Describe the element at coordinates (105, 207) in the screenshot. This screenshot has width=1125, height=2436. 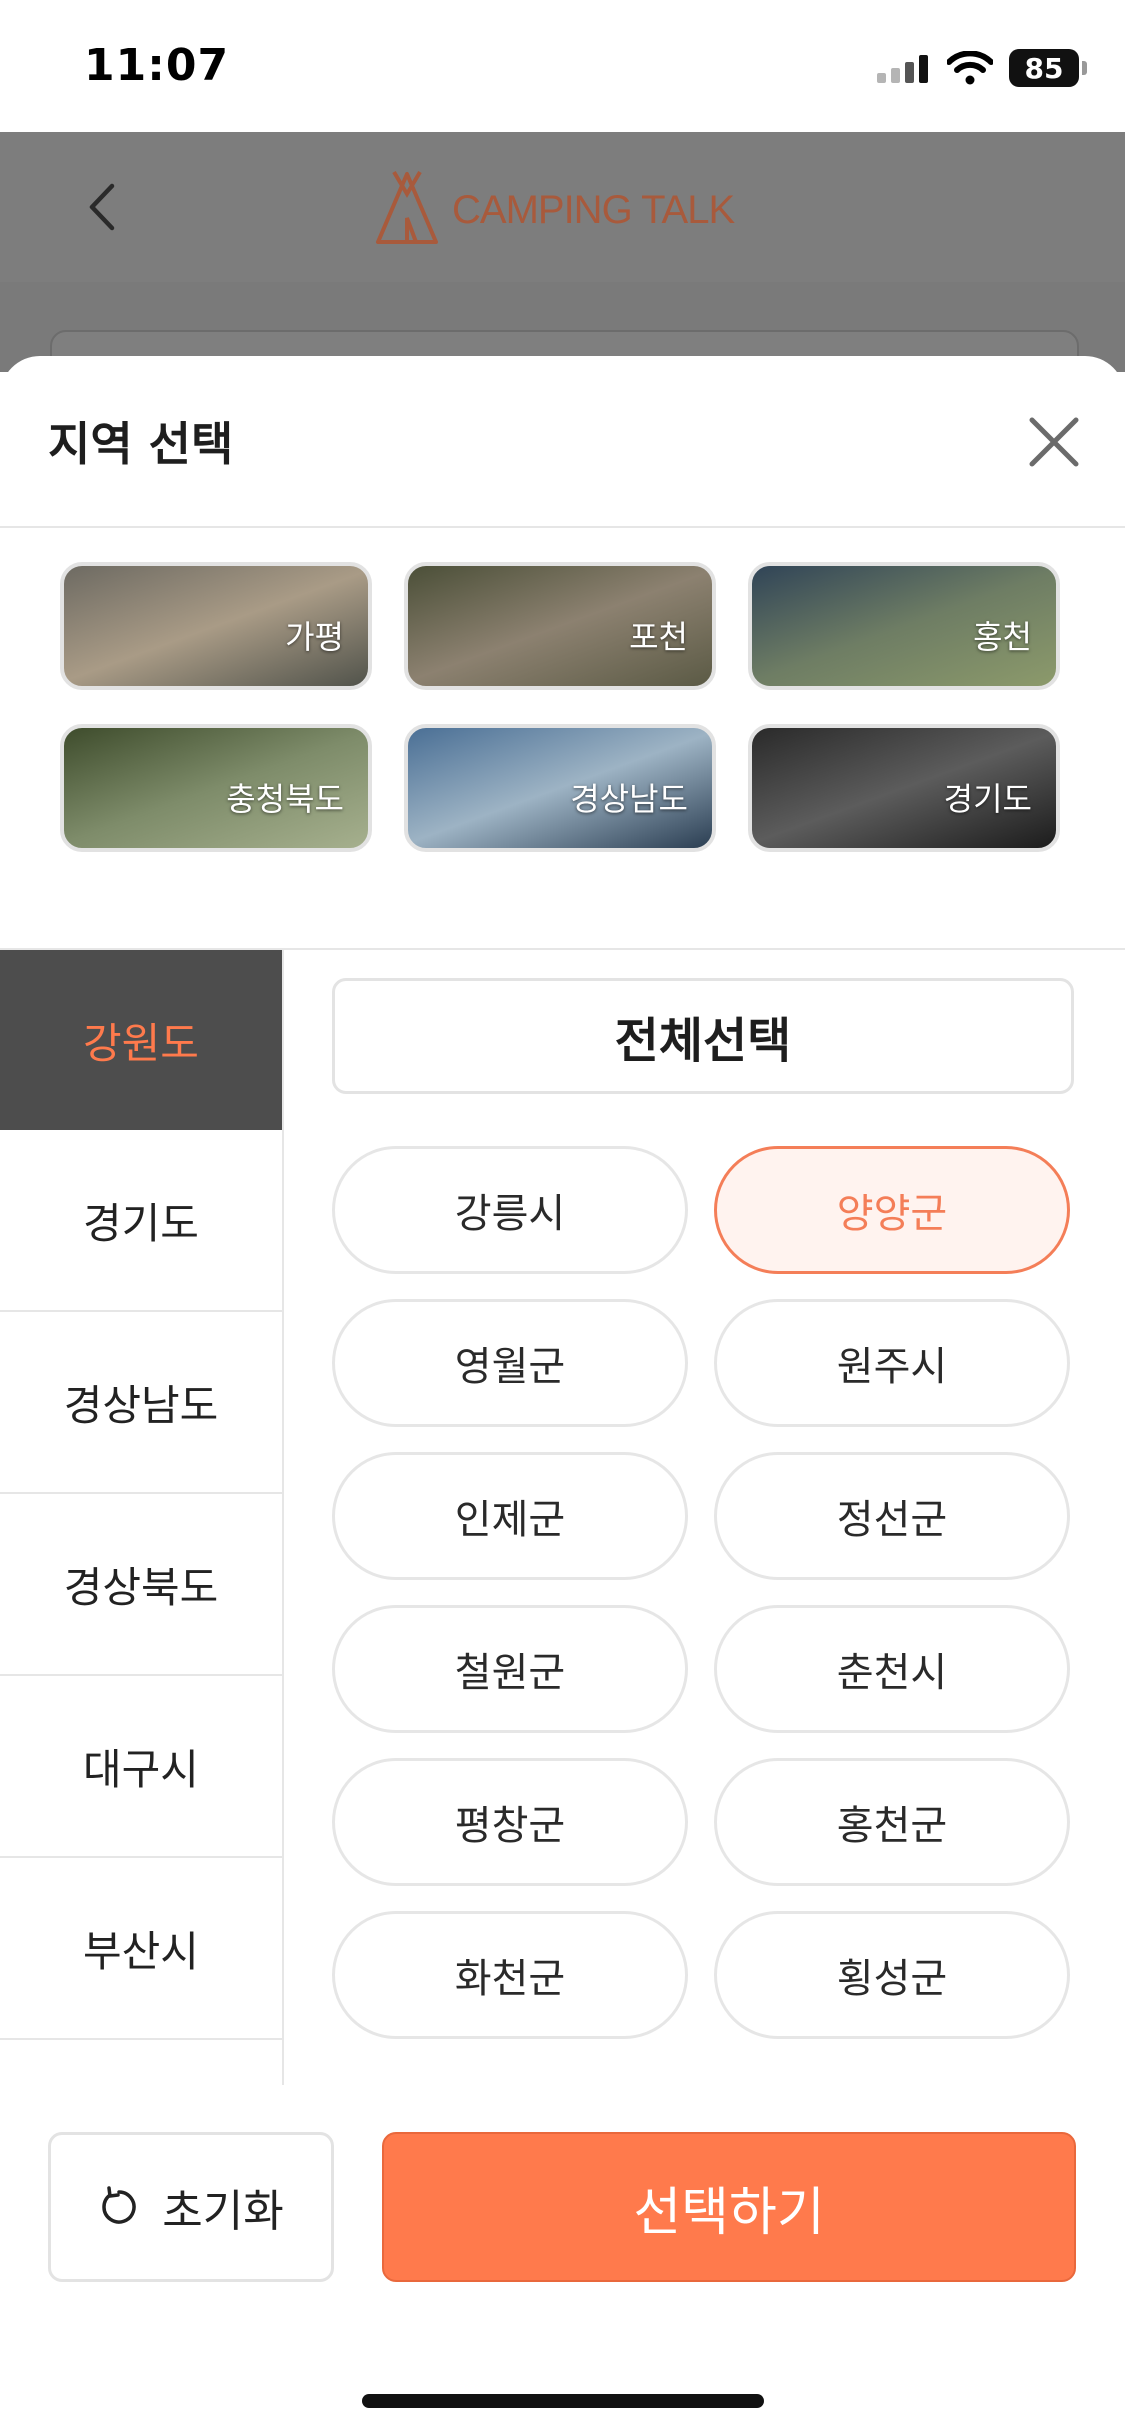
I see `back-arrow-icon` at that location.